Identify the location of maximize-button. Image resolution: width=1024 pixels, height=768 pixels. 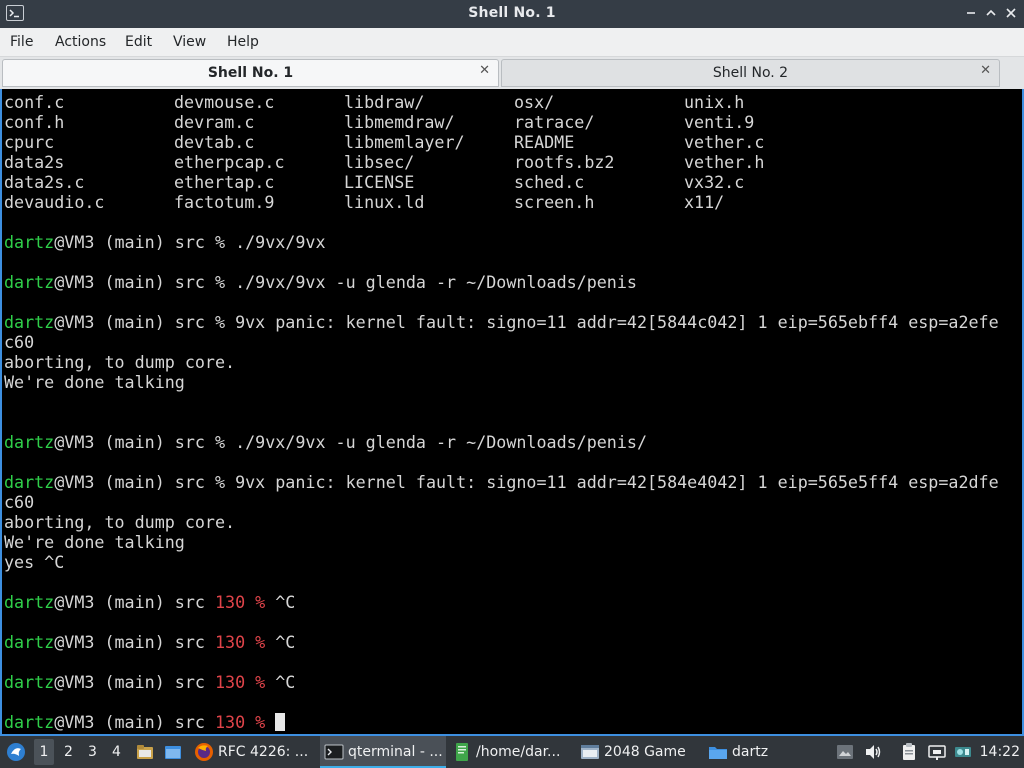
(991, 13).